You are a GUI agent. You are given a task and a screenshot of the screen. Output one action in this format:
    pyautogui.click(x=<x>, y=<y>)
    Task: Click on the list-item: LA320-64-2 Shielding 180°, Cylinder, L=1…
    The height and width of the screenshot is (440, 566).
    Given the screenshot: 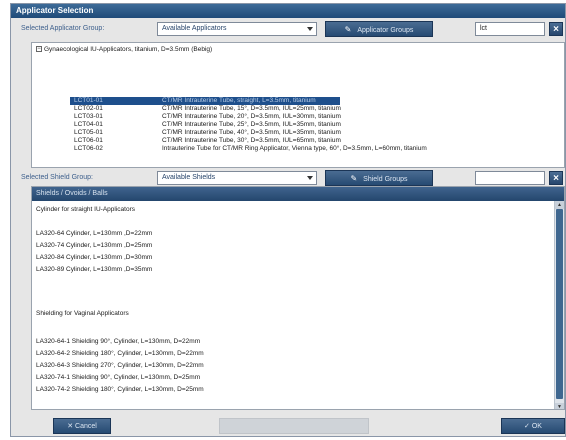 What is the action you would take?
    pyautogui.click(x=120, y=353)
    